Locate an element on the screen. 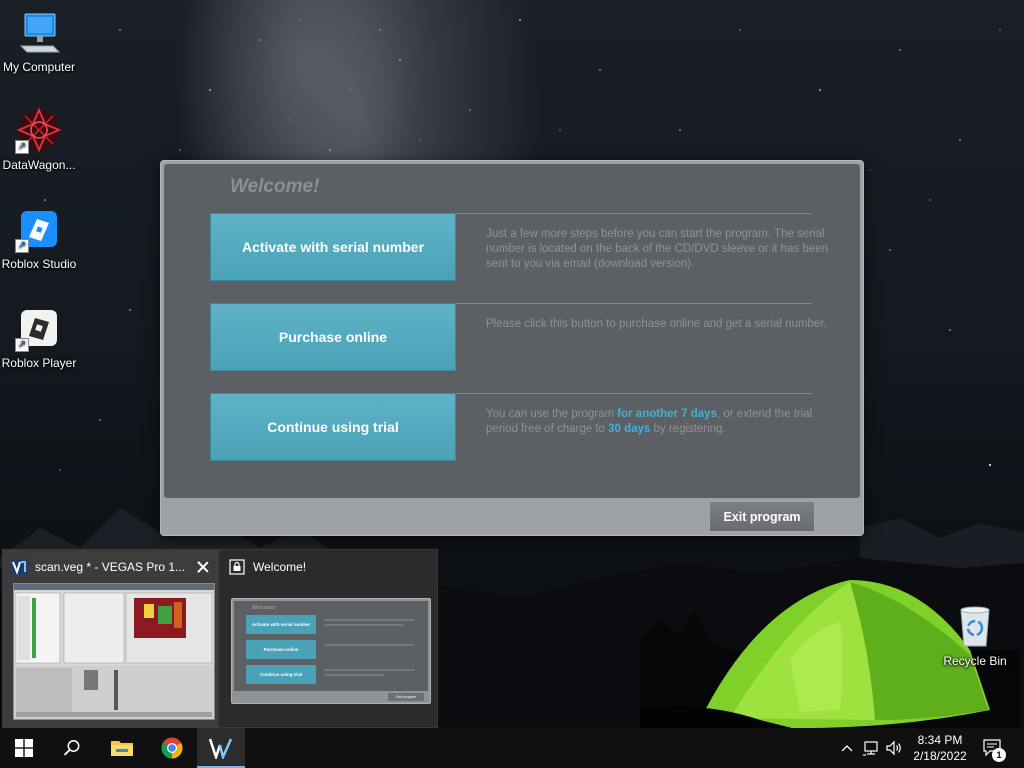 Image resolution: width=1024 pixels, height=768 pixels. desktop-icon-recycle-bin: Recycle Bin is located at coordinates (975, 635).